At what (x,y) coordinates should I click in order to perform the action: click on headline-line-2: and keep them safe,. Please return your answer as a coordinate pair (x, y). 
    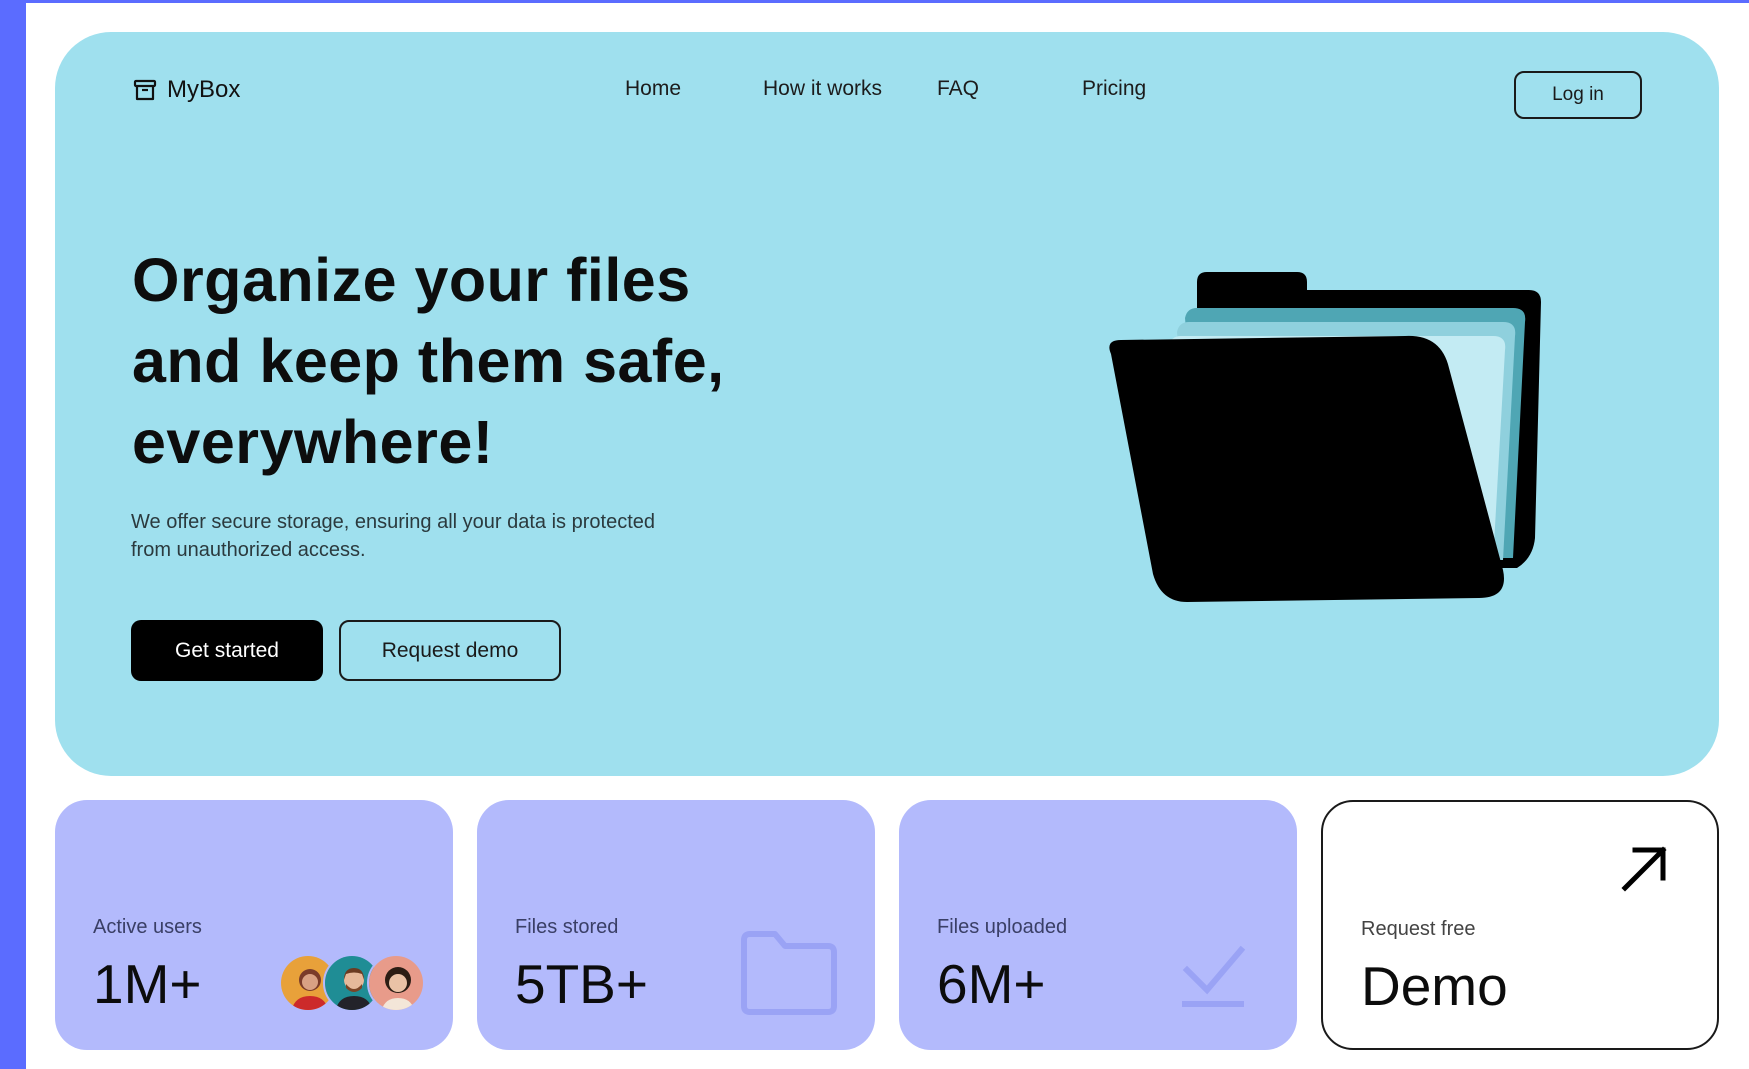
    Looking at the image, I should click on (428, 361).